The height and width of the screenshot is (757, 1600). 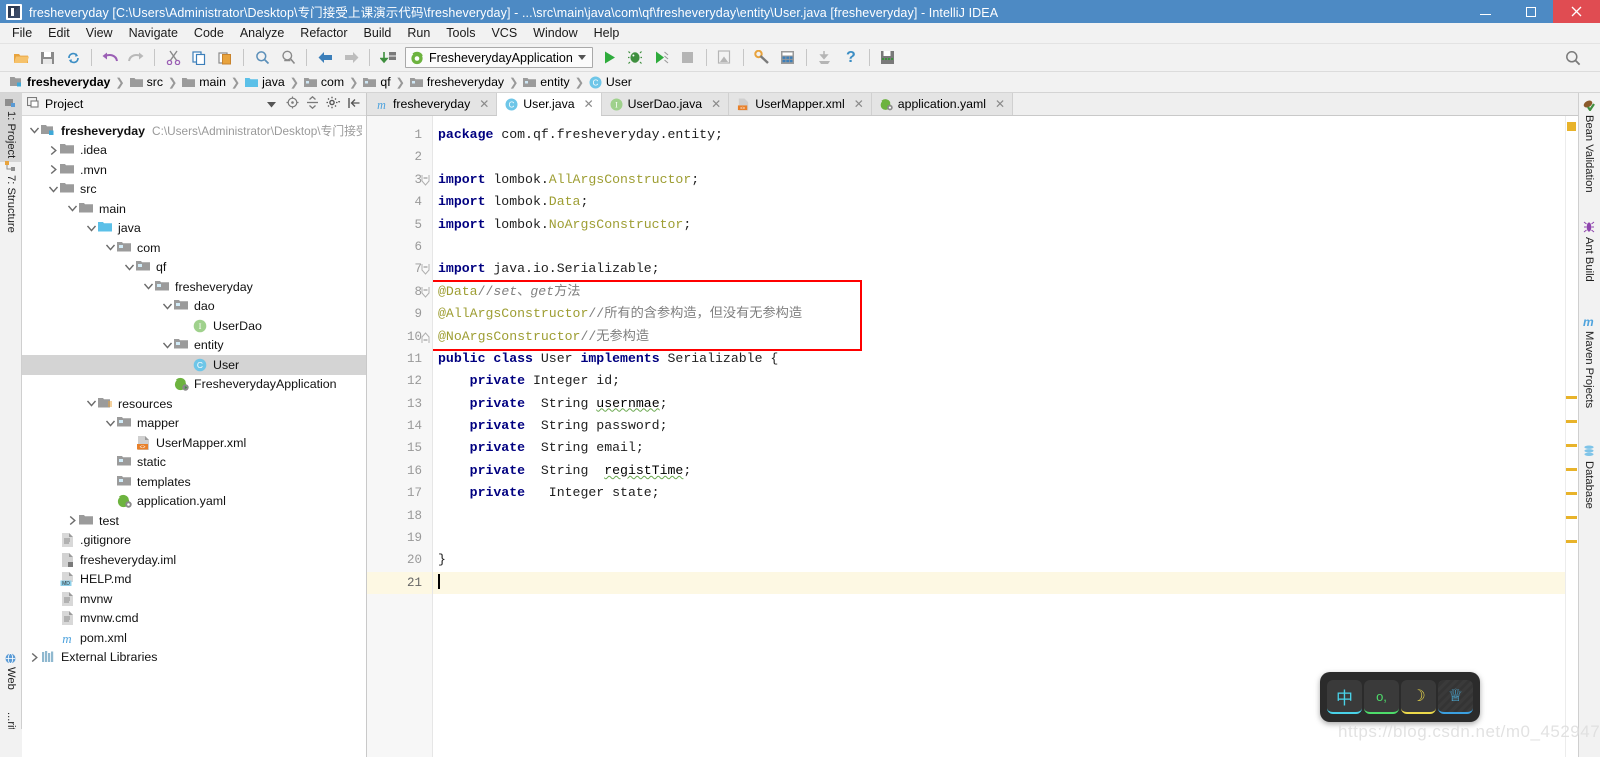 What do you see at coordinates (1005, 337) in the screenshot?
I see `code-line: @NoArgsConstructor//无参构造` at bounding box center [1005, 337].